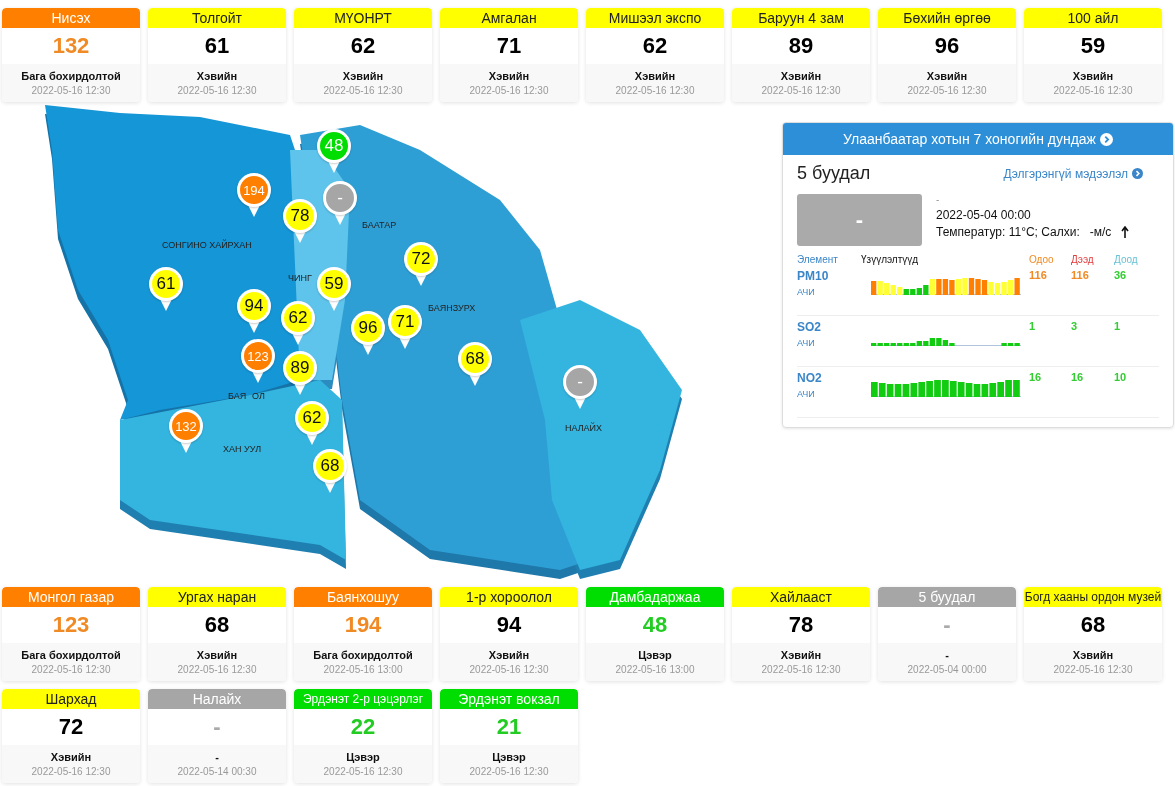  I want to click on station-name: Баруун 4 зам, so click(801, 18).